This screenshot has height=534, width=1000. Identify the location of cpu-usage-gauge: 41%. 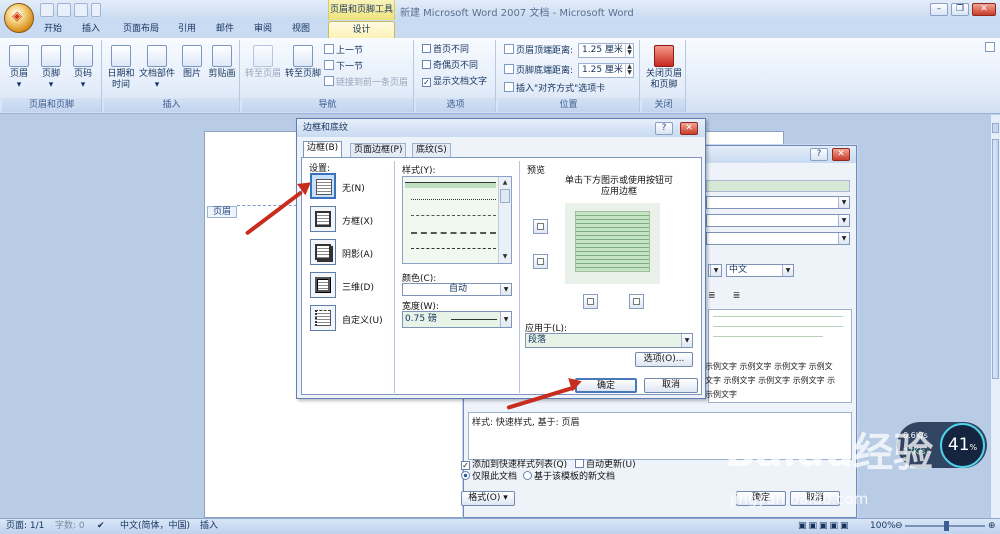
(962, 445).